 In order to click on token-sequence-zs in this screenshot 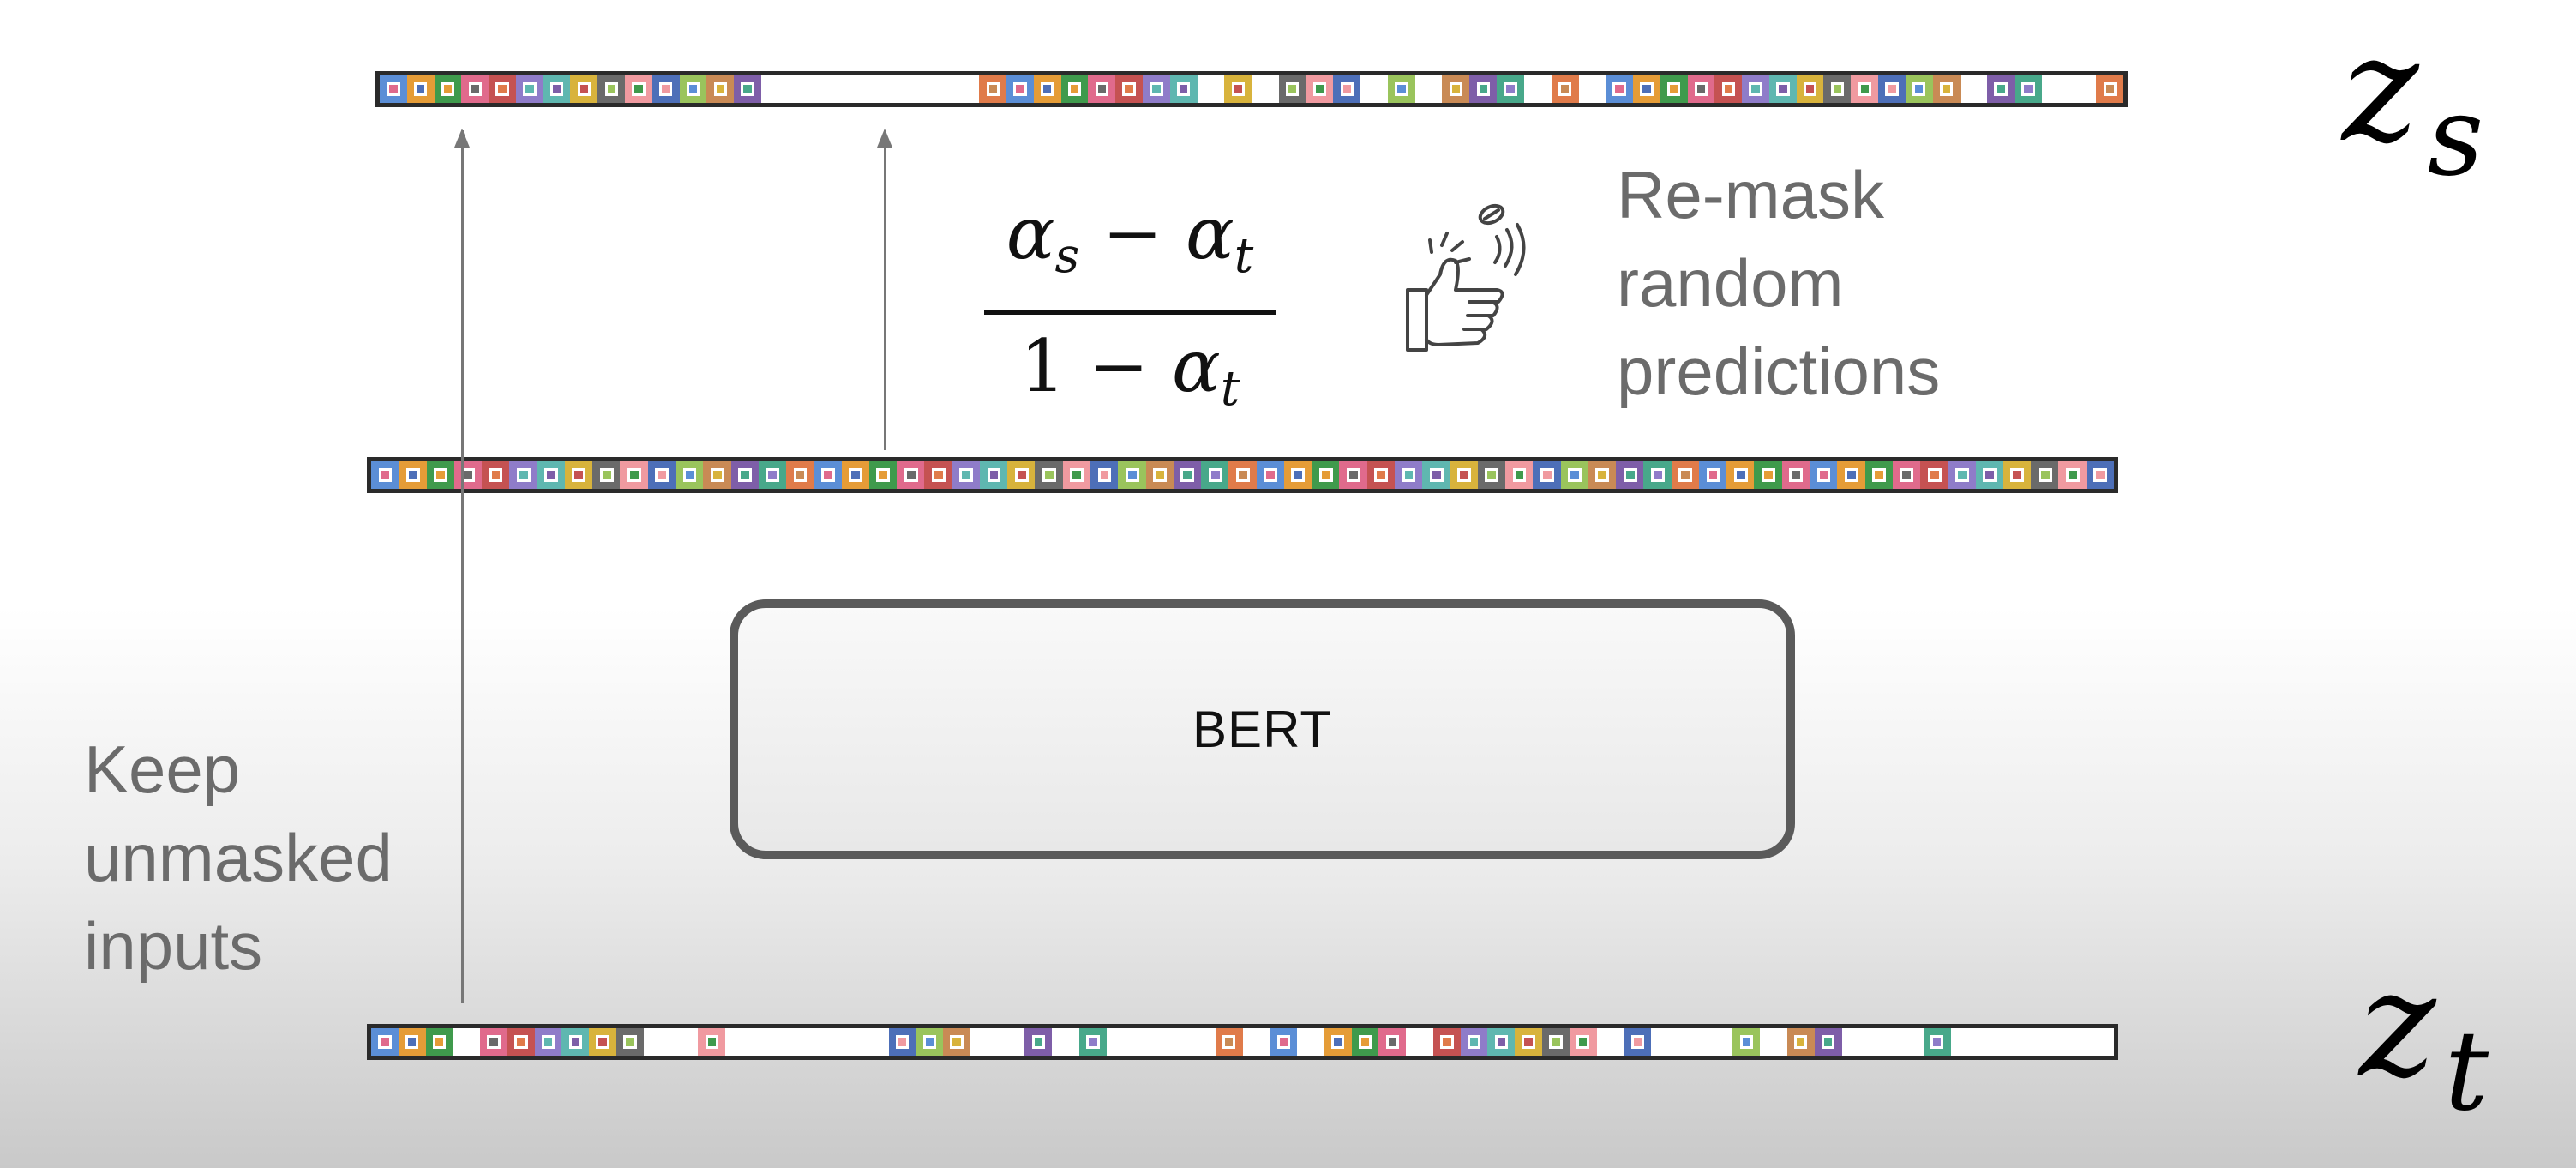, I will do `click(1251, 89)`.